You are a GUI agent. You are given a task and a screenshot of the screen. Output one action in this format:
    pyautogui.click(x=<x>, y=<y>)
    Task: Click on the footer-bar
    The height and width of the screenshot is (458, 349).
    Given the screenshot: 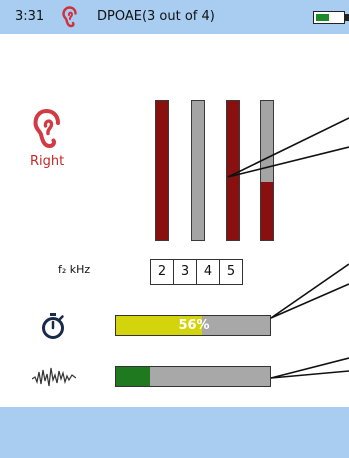 What is the action you would take?
    pyautogui.click(x=174, y=432)
    